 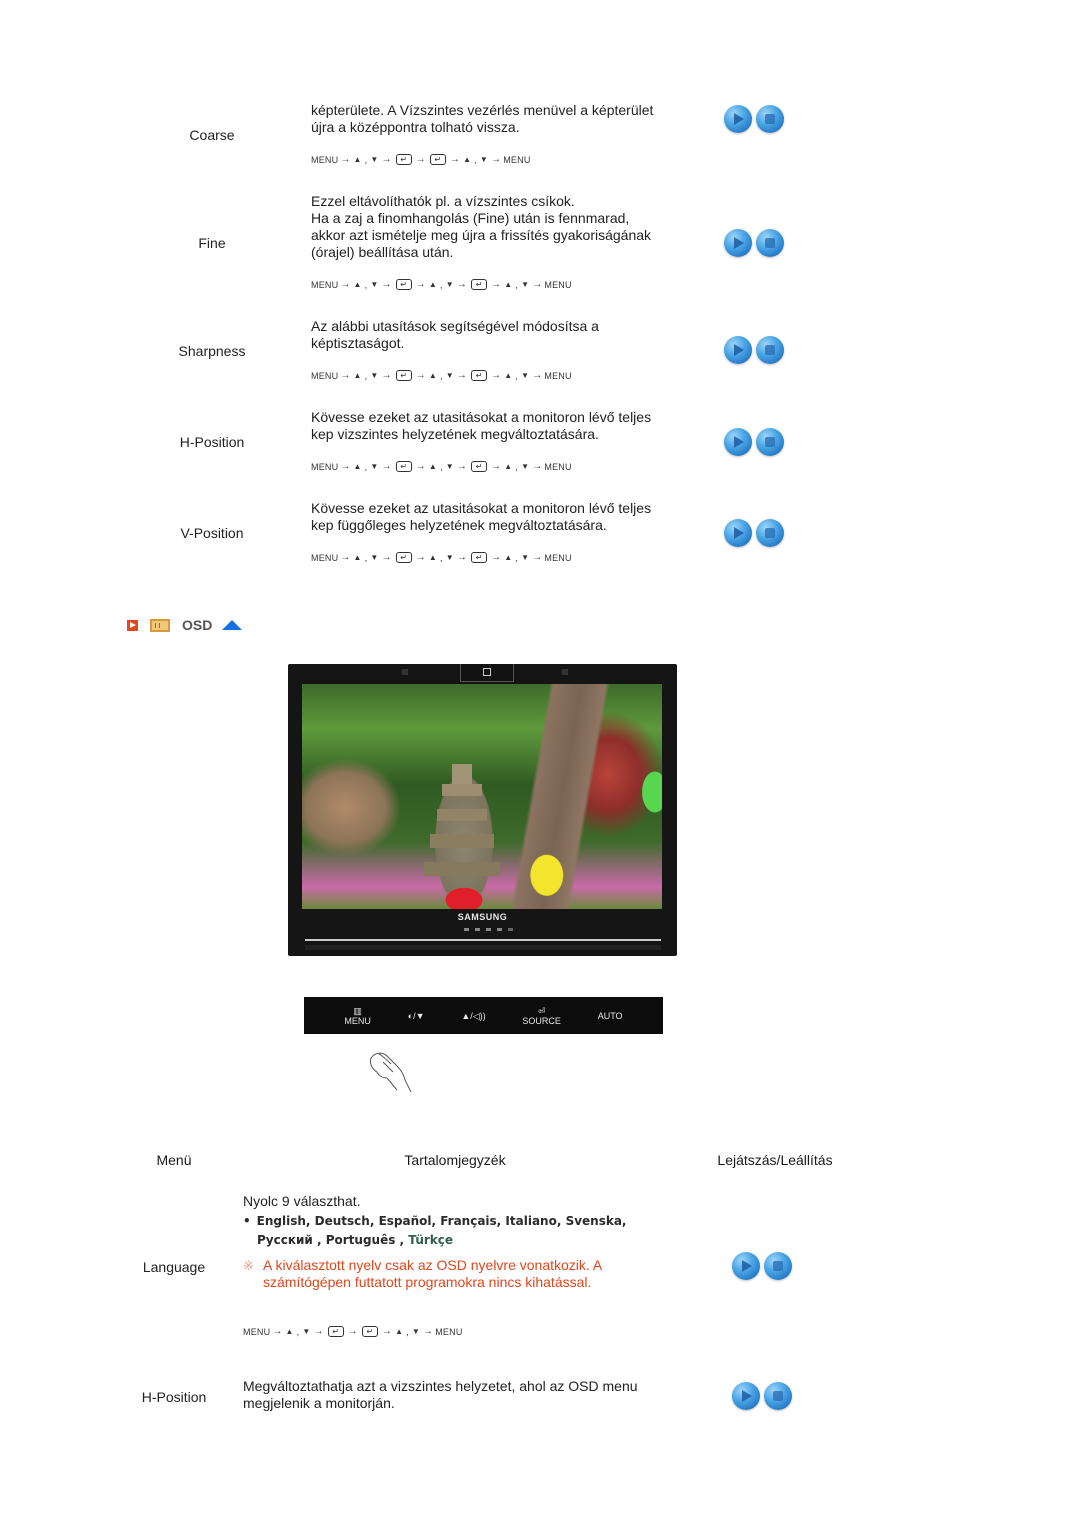 I want to click on desc-line: megjelenik a monitorján., so click(x=319, y=1403).